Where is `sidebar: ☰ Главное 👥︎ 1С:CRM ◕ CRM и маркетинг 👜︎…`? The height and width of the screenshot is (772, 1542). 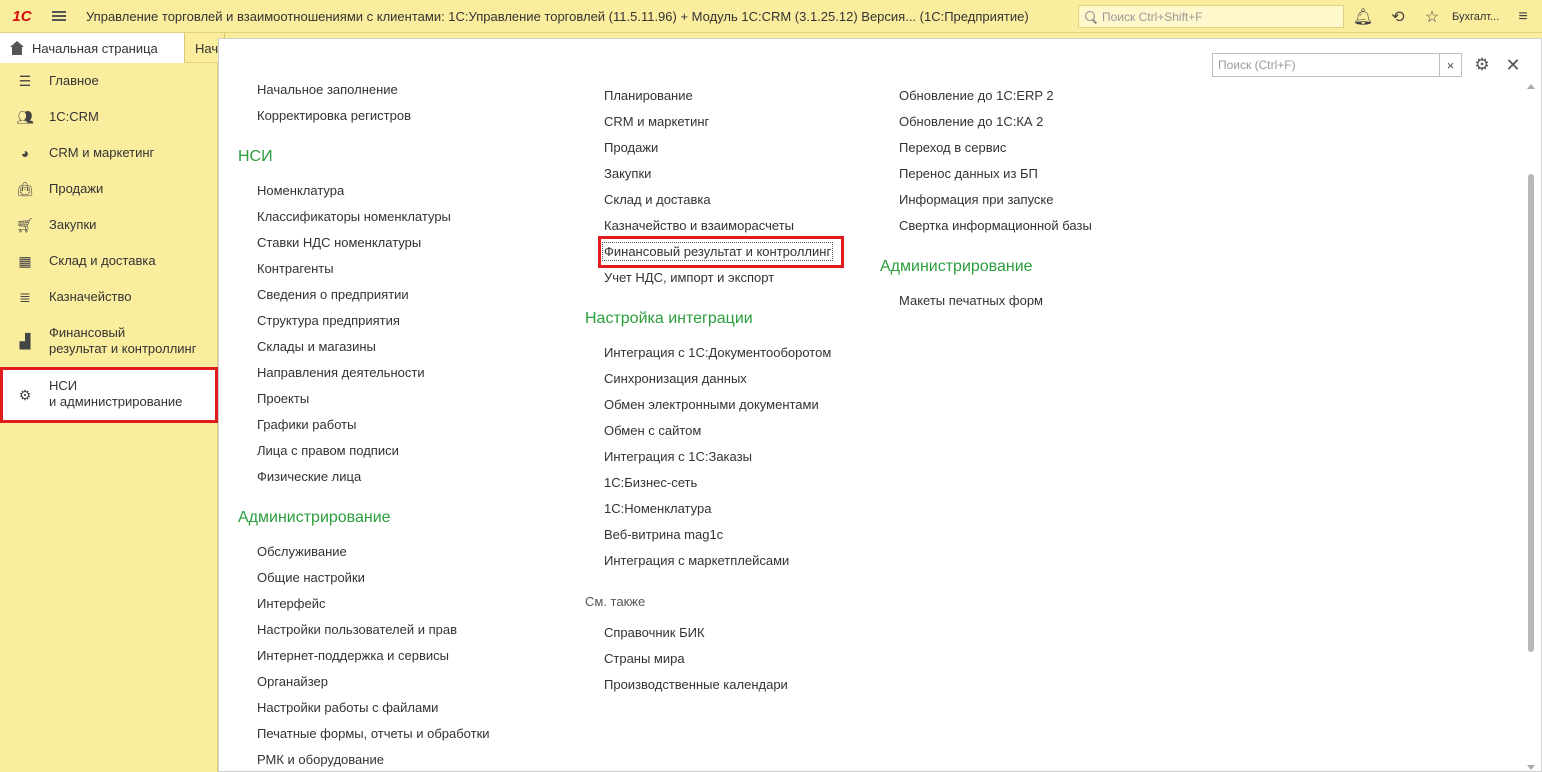 sidebar: ☰ Главное 👥︎ 1С:CRM ◕ CRM и маркетинг 👜︎… is located at coordinates (109, 417).